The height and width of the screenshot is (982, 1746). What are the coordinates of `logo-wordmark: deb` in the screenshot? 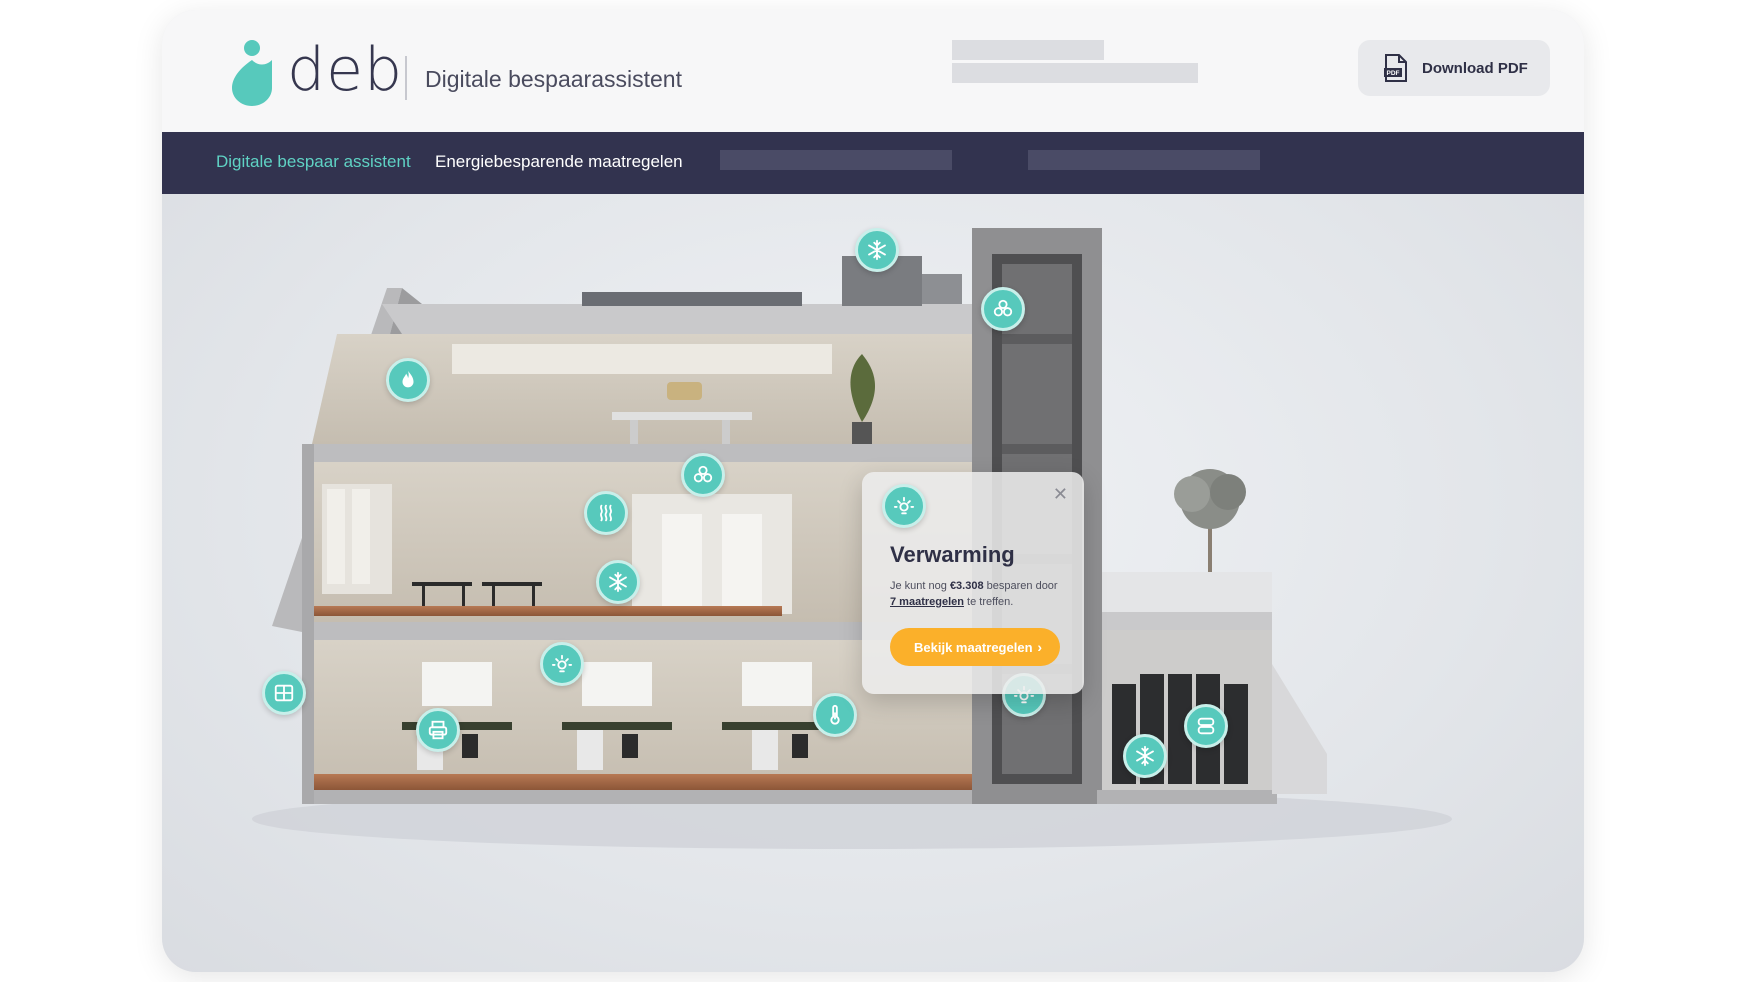 It's located at (345, 70).